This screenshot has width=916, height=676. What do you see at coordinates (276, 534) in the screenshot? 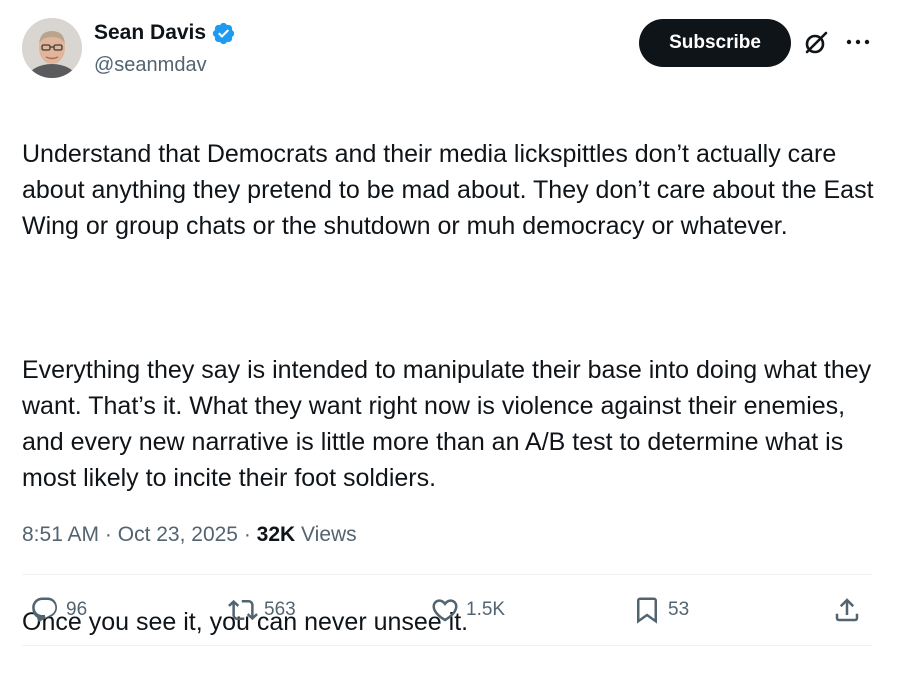
I see `views-count: 32K` at bounding box center [276, 534].